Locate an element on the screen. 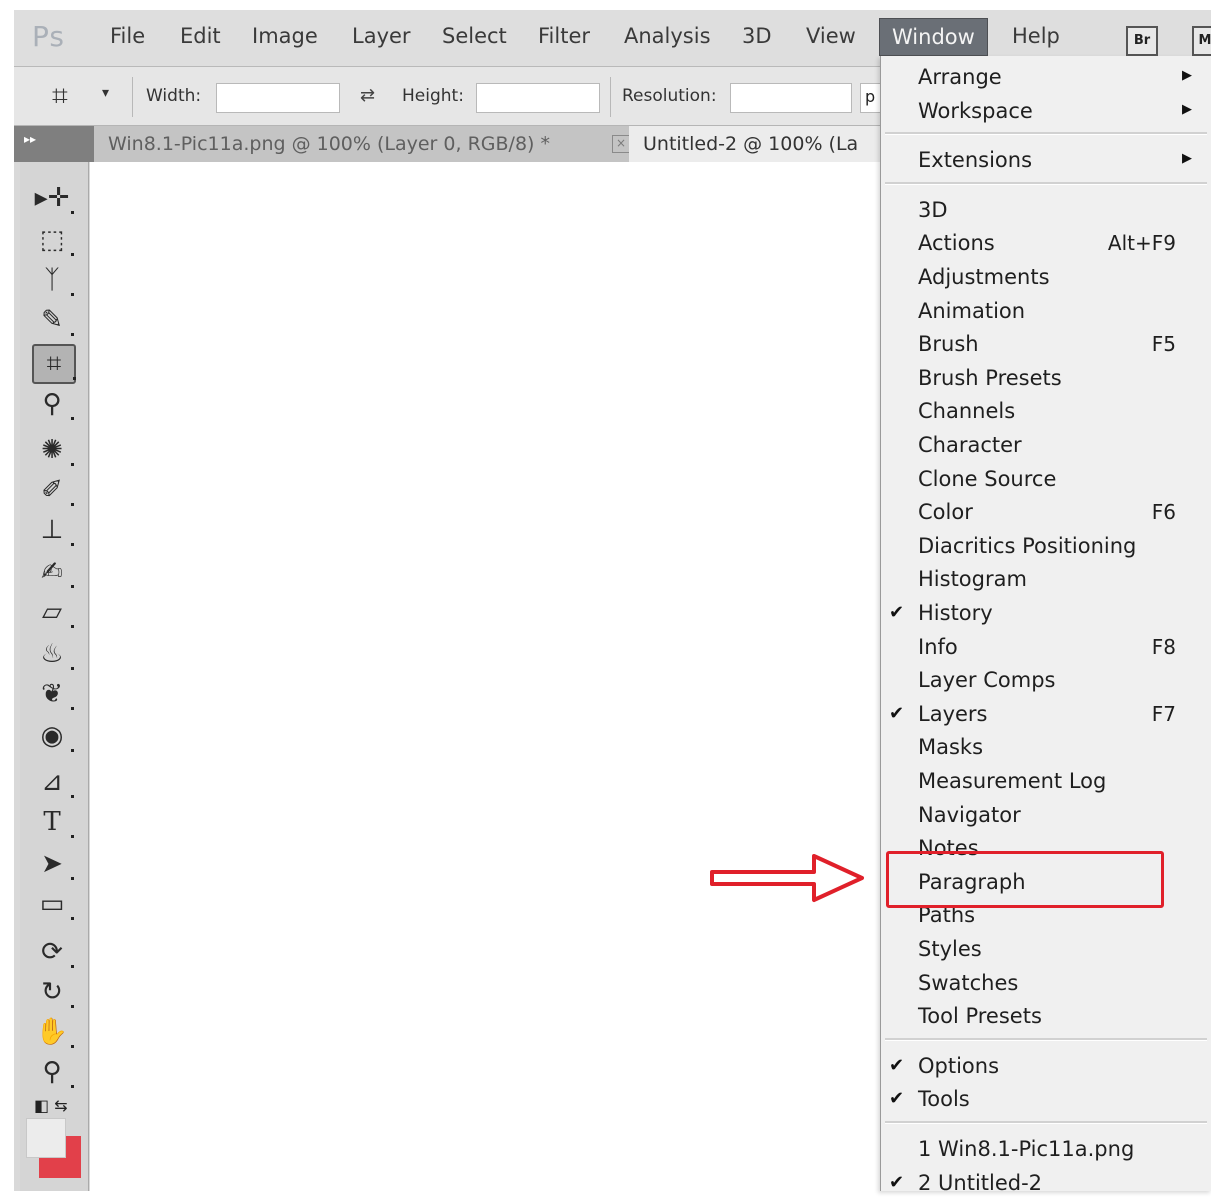 Image resolution: width=1211 pixels, height=1201 pixels. menu-item-channels: Channels is located at coordinates (1046, 412).